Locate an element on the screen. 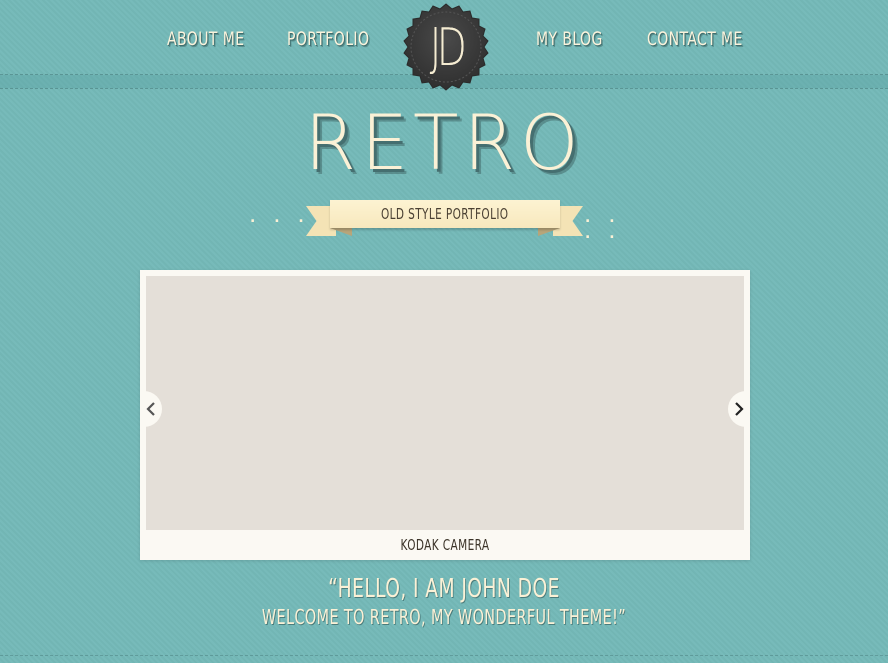  footer-divider is located at coordinates (444, 655).